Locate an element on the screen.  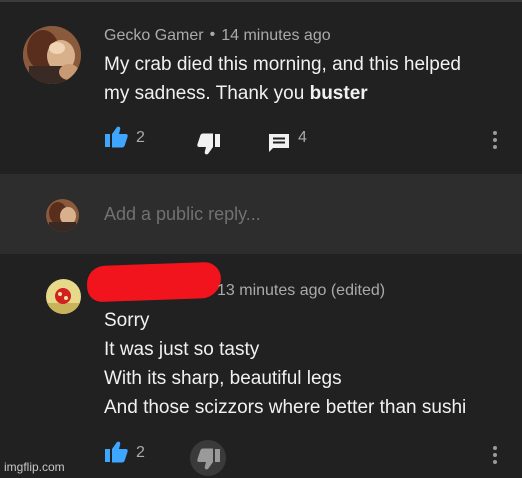
comment-text-bold: buster is located at coordinates (338, 93).